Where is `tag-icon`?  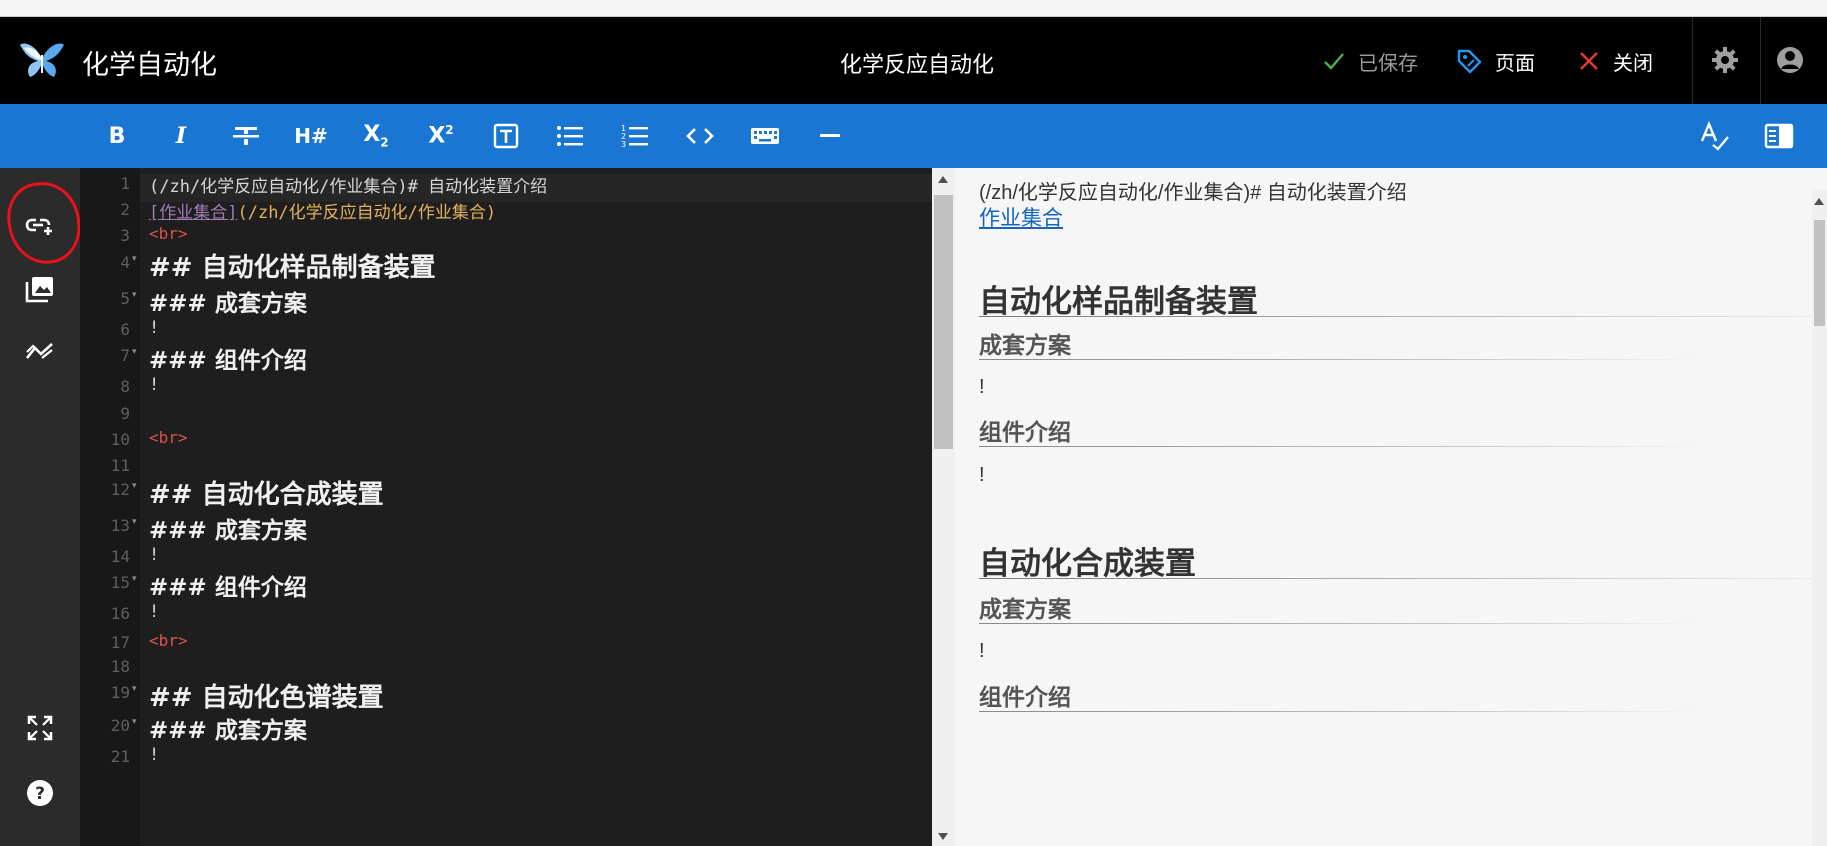
tag-icon is located at coordinates (1469, 61).